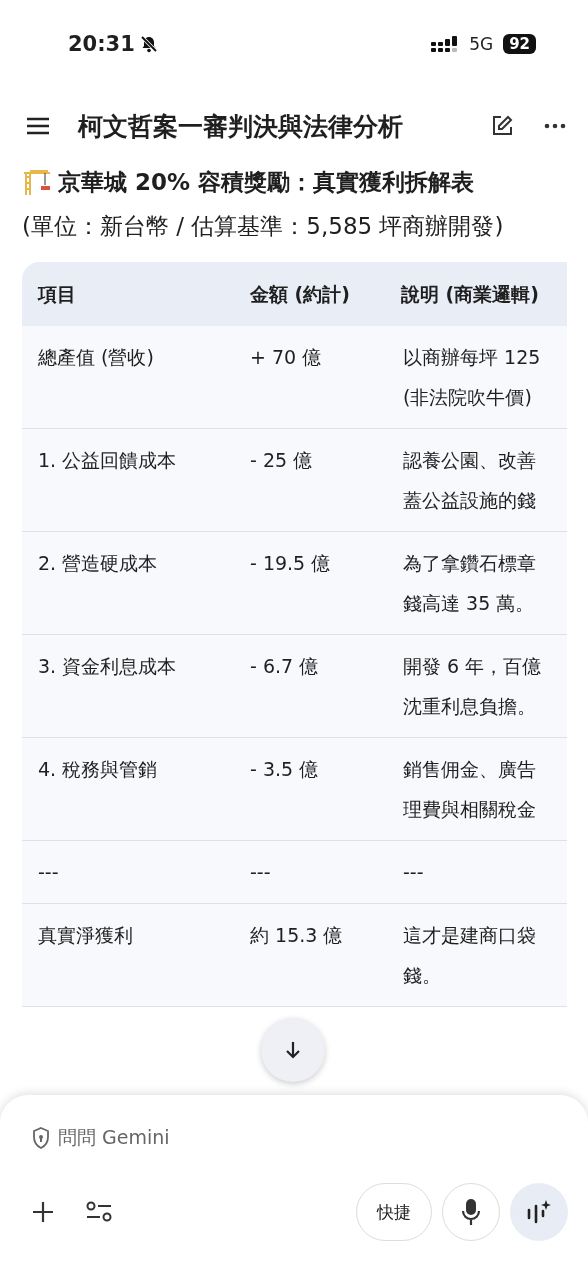 This screenshot has width=588, height=1280. I want to click on battery-level: 92, so click(519, 44).